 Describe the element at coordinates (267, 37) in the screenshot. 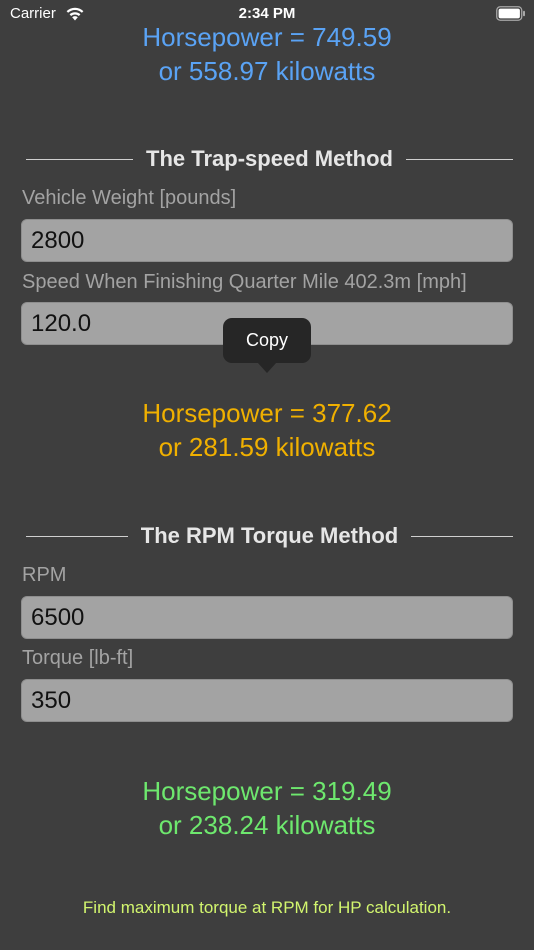

I see `result-top-horsepower: Horsepower = 749.59` at that location.